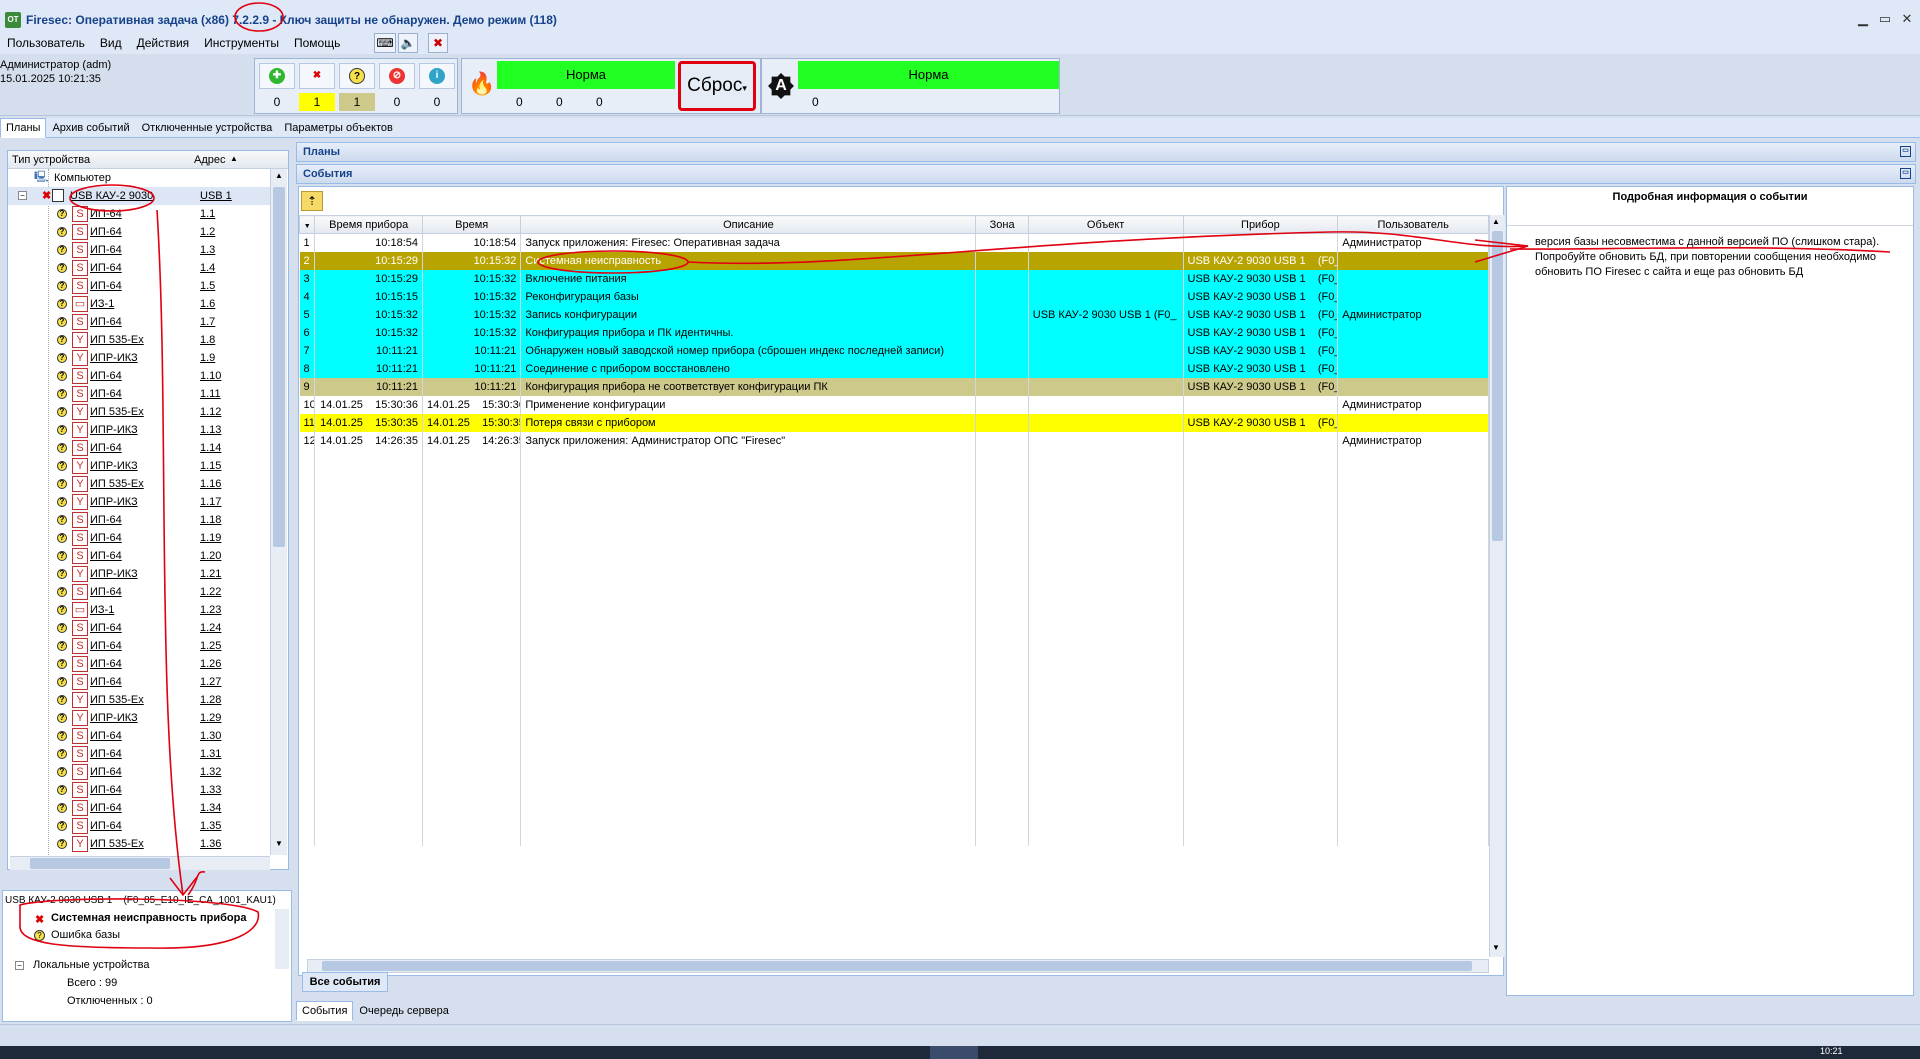 This screenshot has height=1059, width=1920. I want to click on tree-node-device: ? S ИП-64 1.18, so click(139, 520).